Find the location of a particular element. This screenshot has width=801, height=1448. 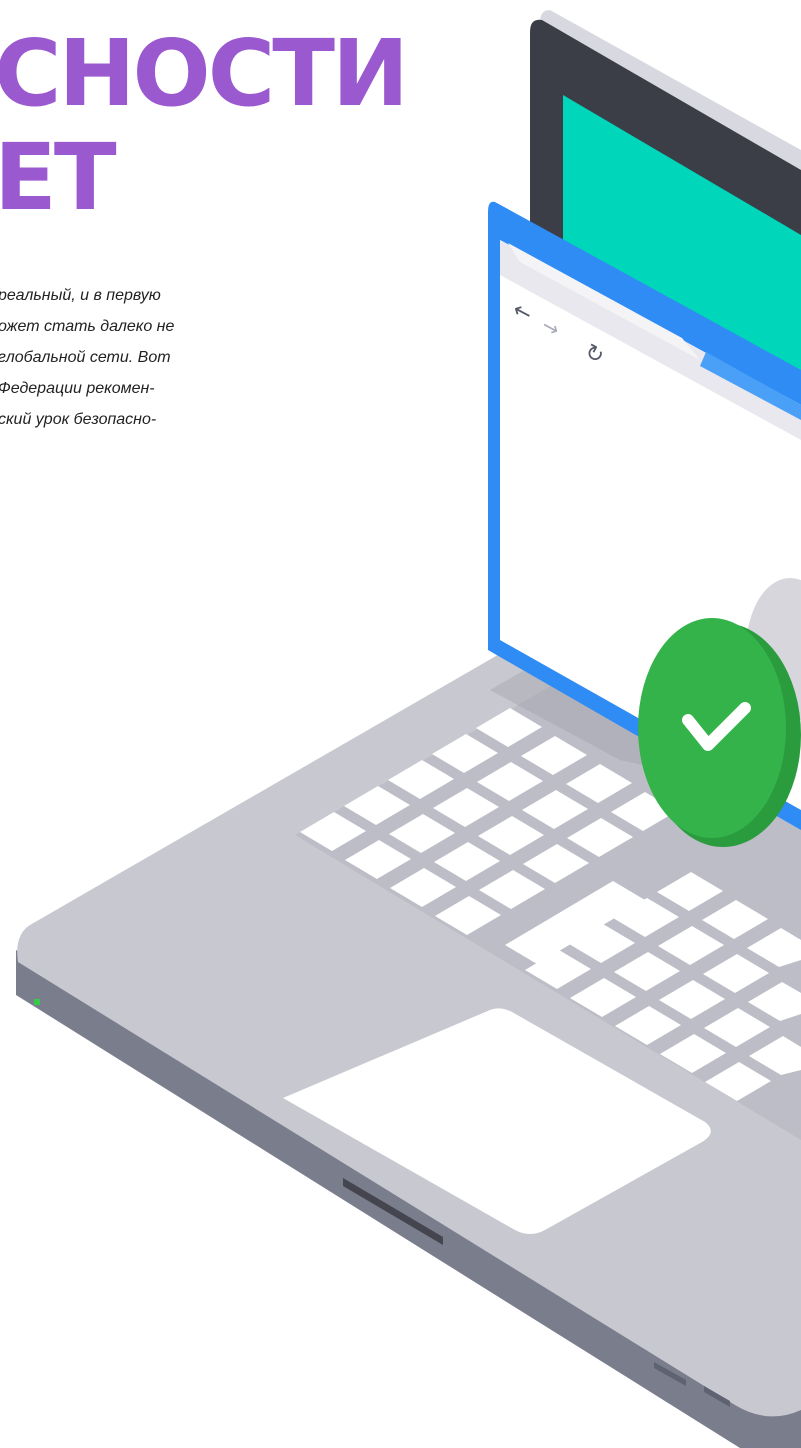

power-led-icon is located at coordinates (37, 1002).